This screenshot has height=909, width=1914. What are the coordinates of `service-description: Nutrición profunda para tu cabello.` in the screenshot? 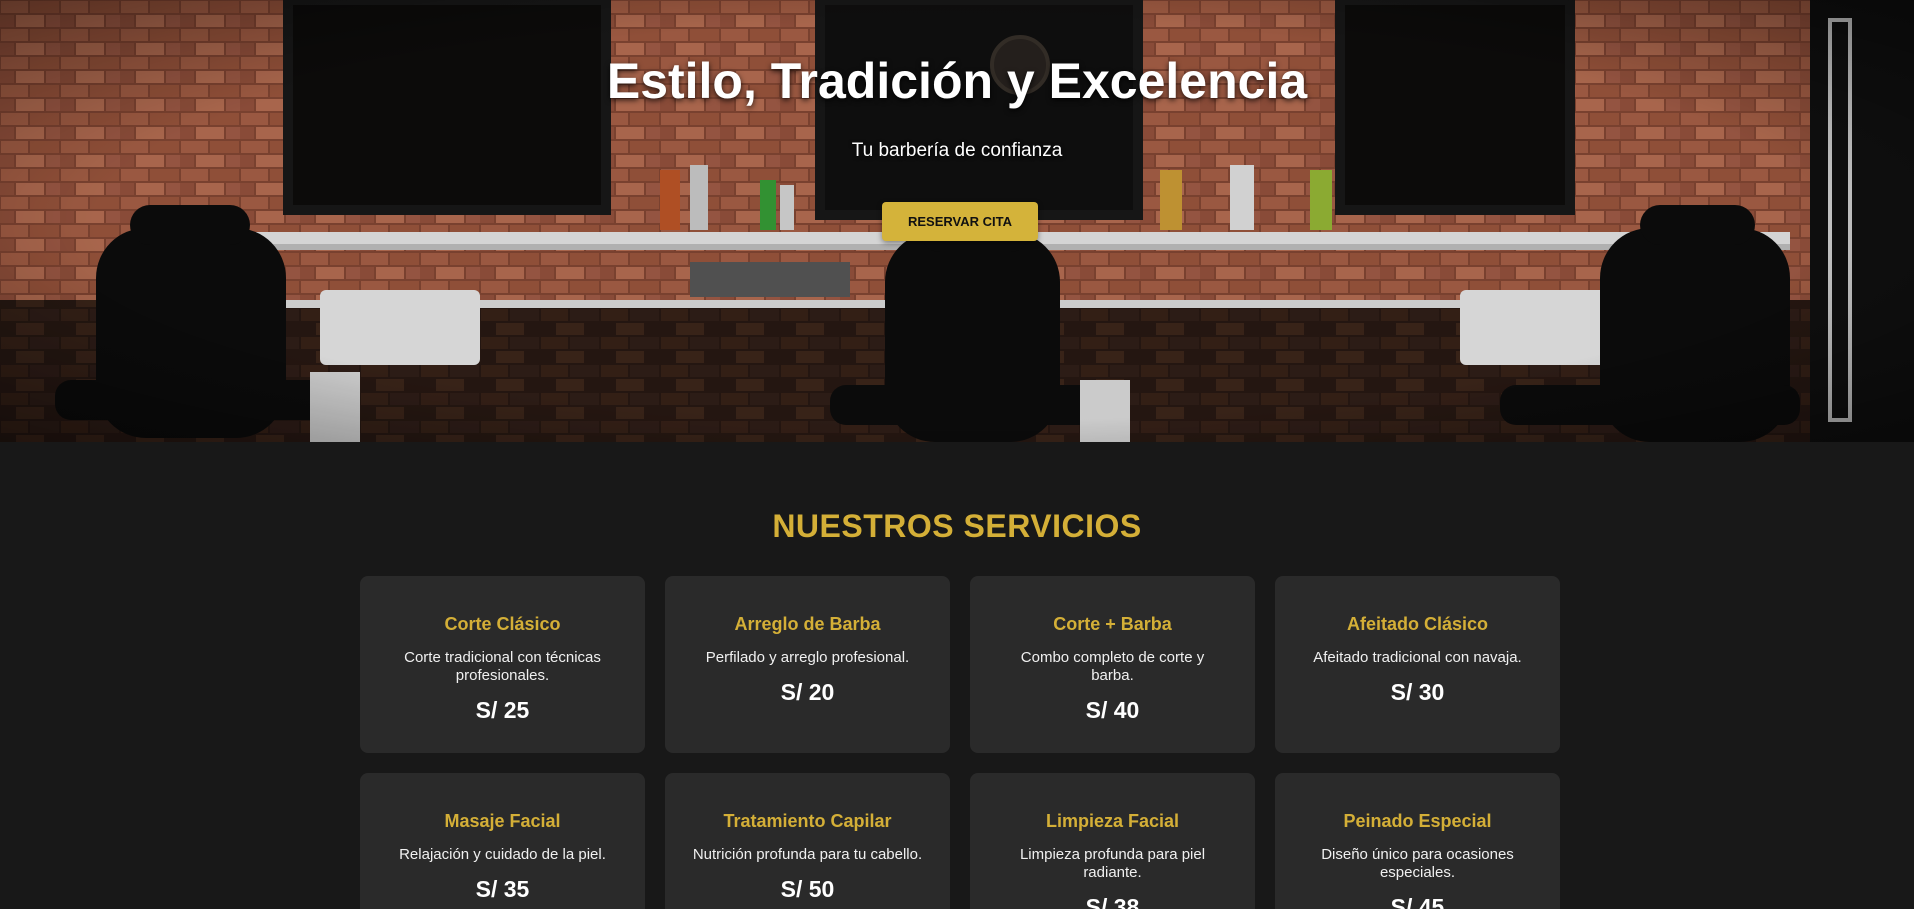 It's located at (807, 854).